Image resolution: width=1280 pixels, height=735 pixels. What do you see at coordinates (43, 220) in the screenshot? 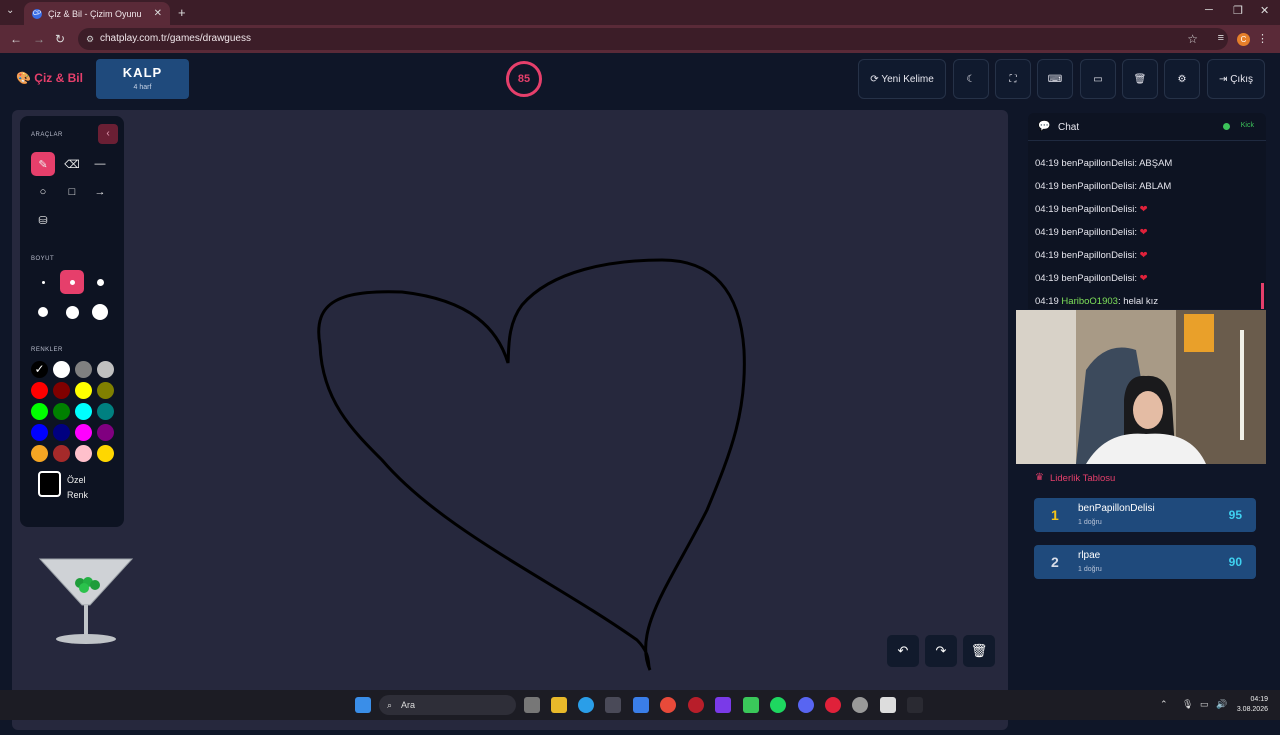
I see `fill-tool: ⛁` at bounding box center [43, 220].